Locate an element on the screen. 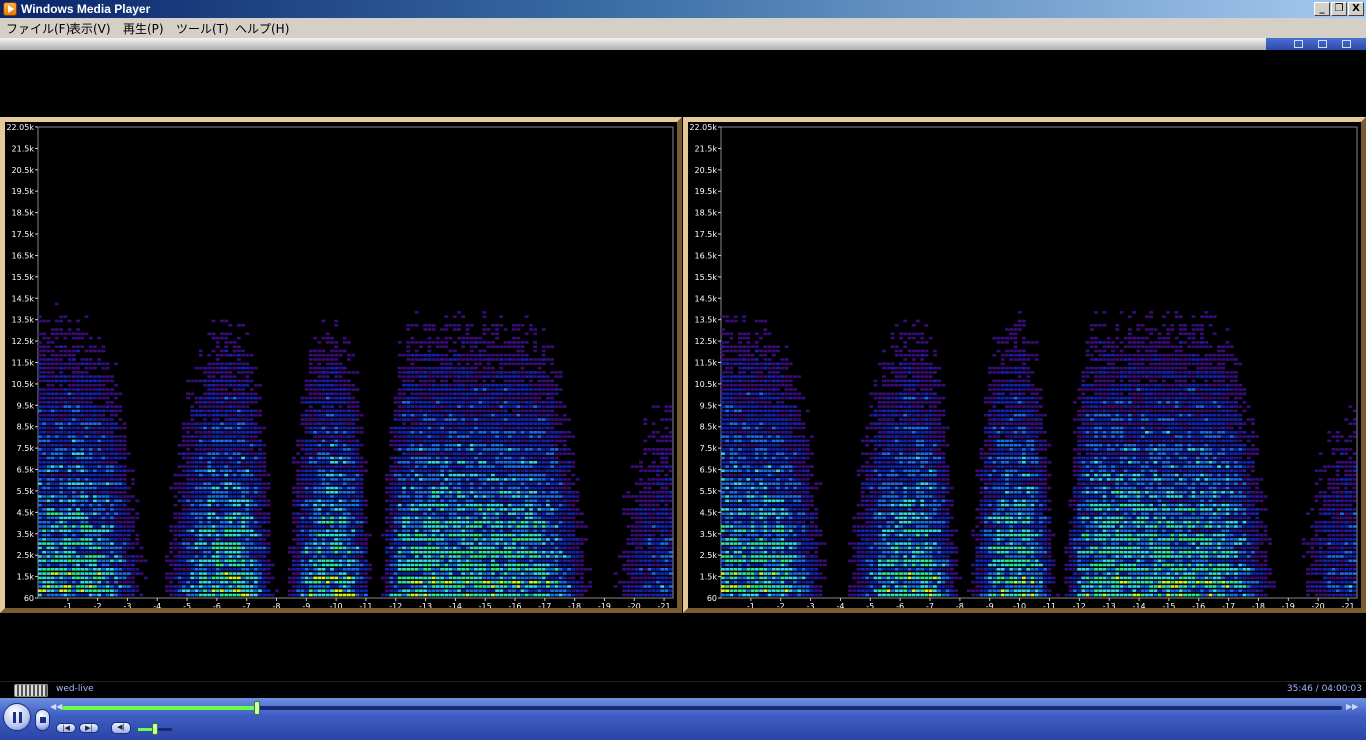  x-tick-label: -11 is located at coordinates (365, 605).